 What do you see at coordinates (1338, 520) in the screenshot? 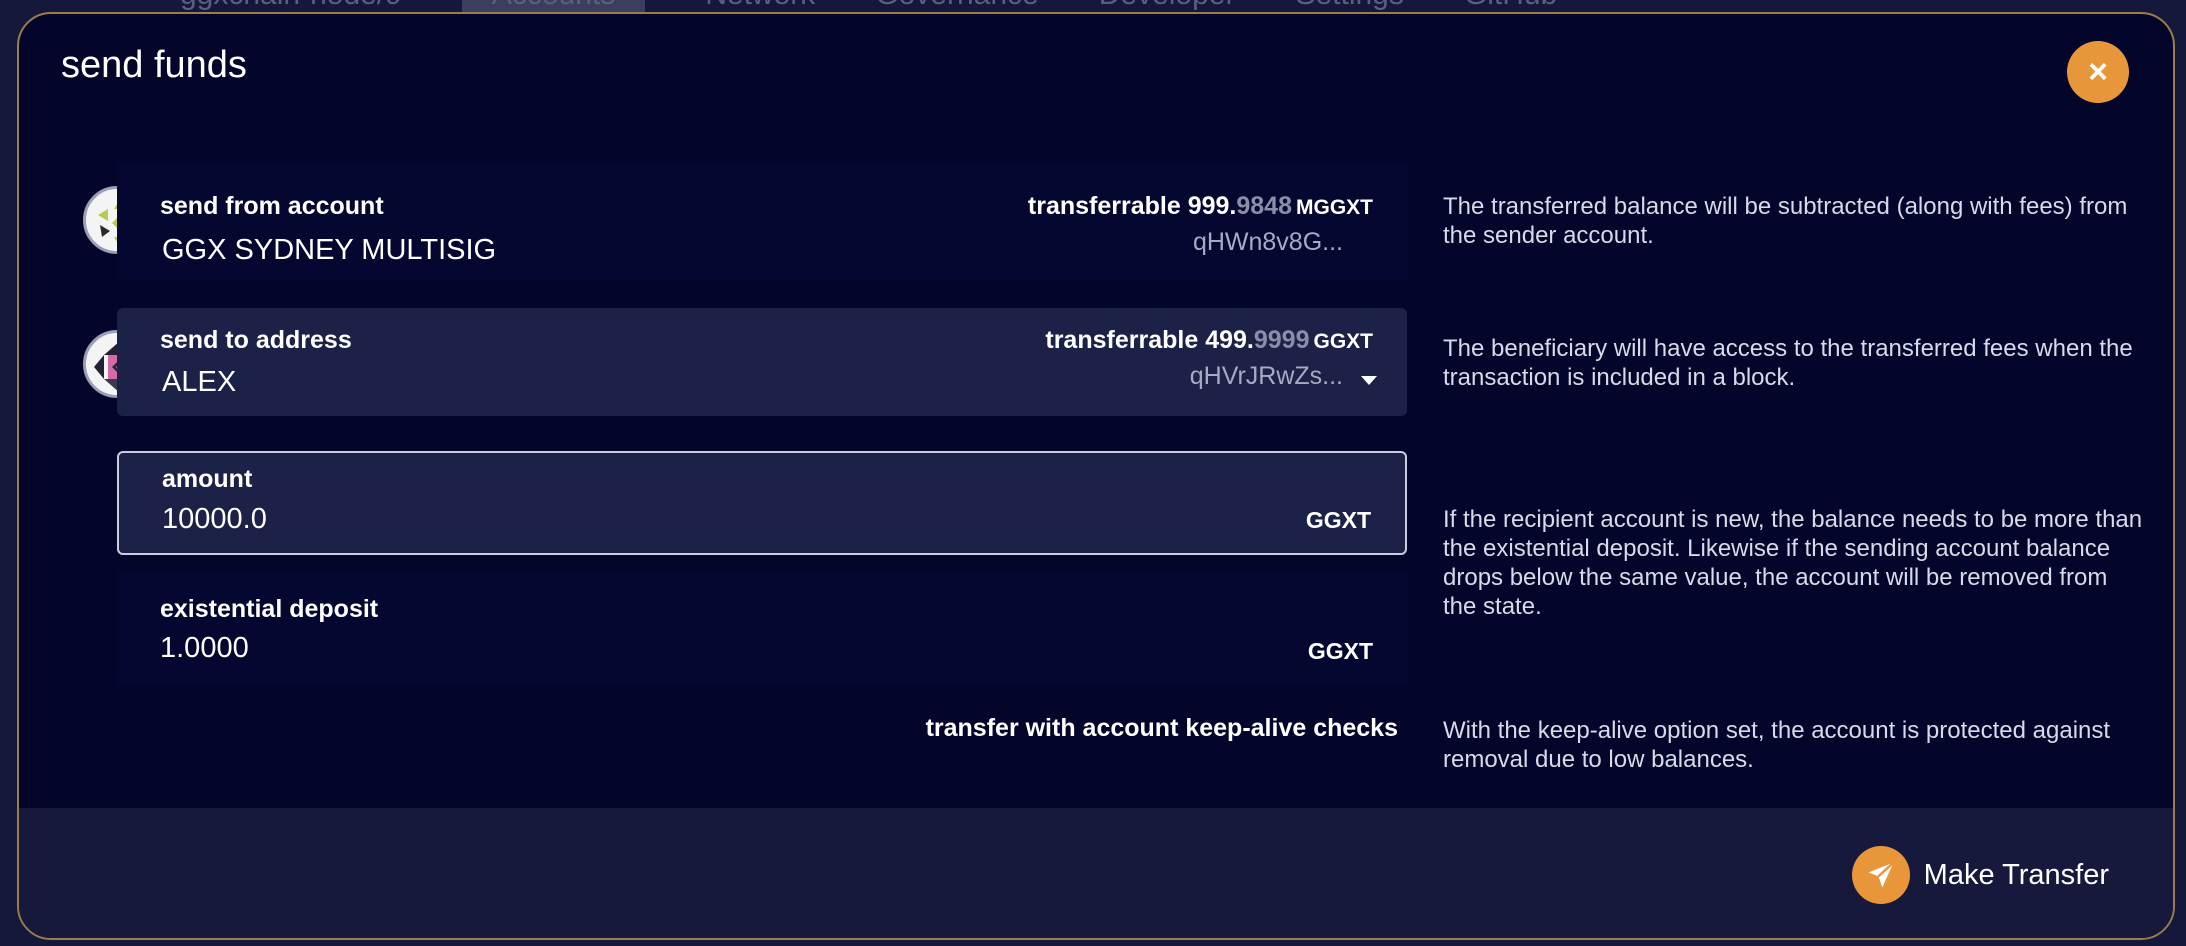
I see `amount-unit: GGXT` at bounding box center [1338, 520].